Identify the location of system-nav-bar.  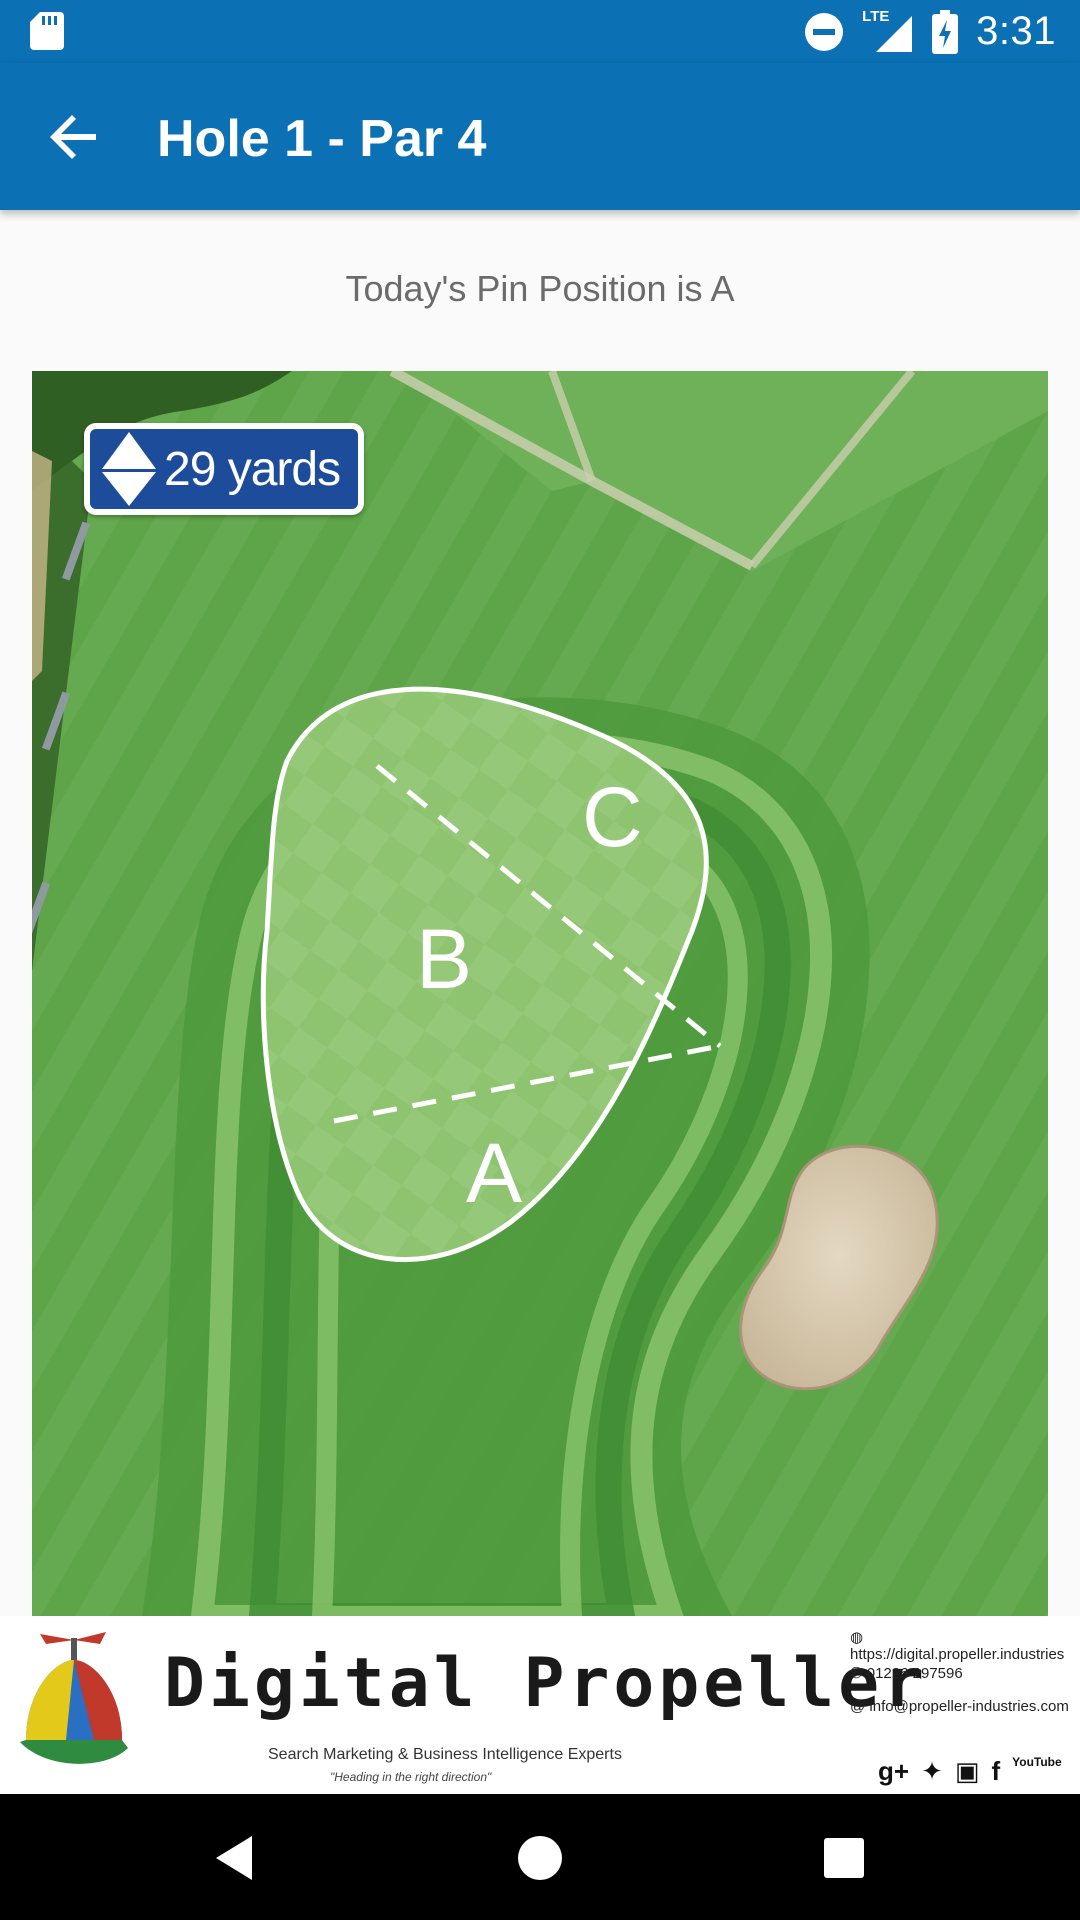
(540, 1857).